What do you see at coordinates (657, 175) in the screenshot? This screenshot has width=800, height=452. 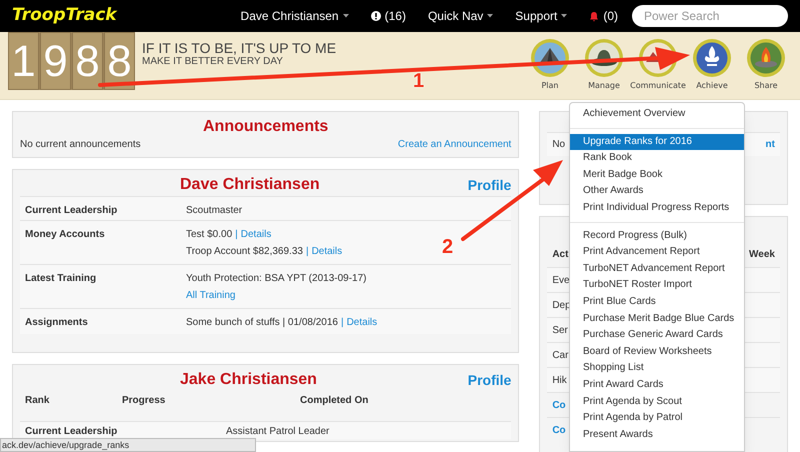 I see `menu-item: Merit Badge Book` at bounding box center [657, 175].